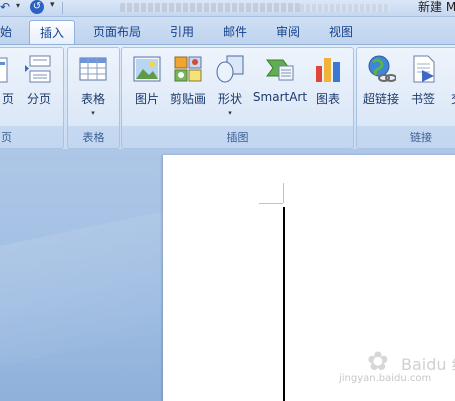 This screenshot has height=401, width=455. Describe the element at coordinates (117, 32) in the screenshot. I see `tab-page-layout: 页面布局` at that location.